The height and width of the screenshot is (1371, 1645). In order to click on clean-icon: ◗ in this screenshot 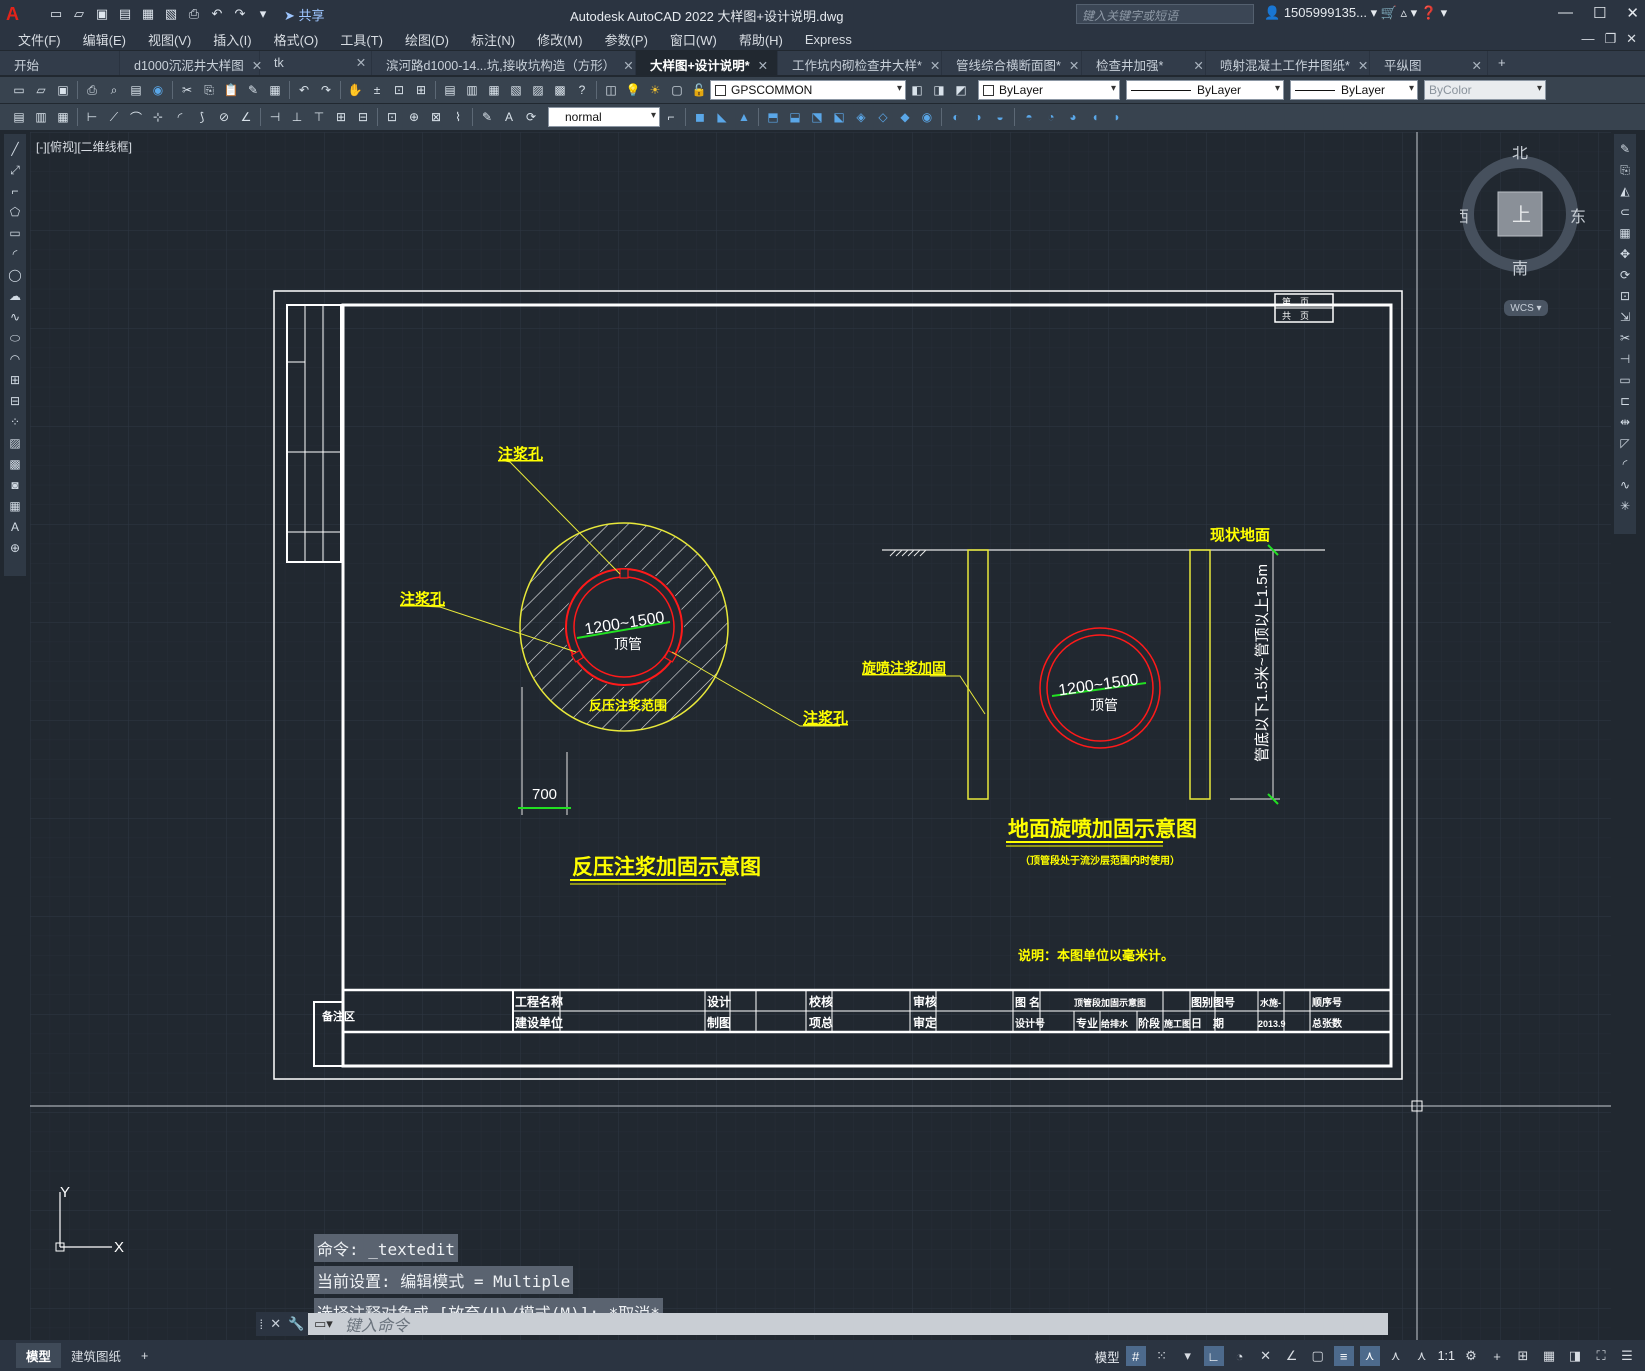, I will do `click(1117, 117)`.